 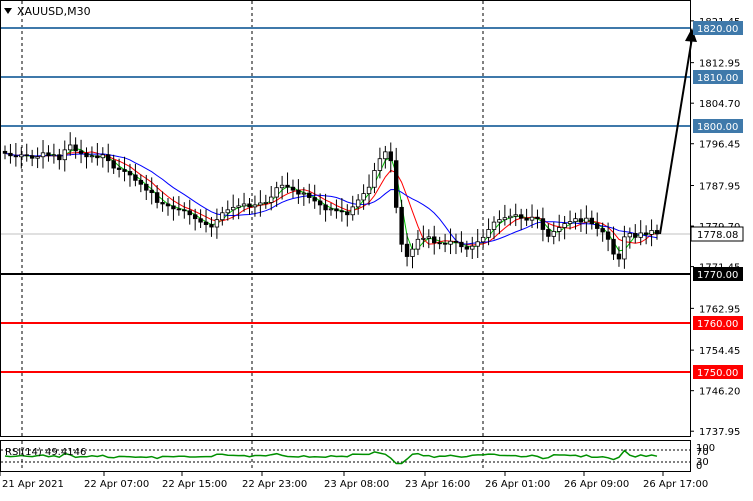 I want to click on svg-text: 1810.00, so click(x=717, y=78).